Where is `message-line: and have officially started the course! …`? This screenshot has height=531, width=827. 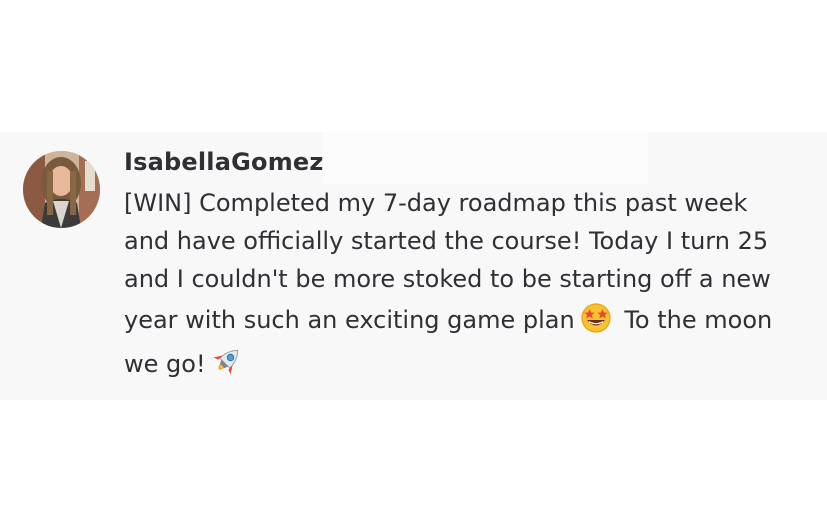
message-line: and have officially started the course! … is located at coordinates (446, 241).